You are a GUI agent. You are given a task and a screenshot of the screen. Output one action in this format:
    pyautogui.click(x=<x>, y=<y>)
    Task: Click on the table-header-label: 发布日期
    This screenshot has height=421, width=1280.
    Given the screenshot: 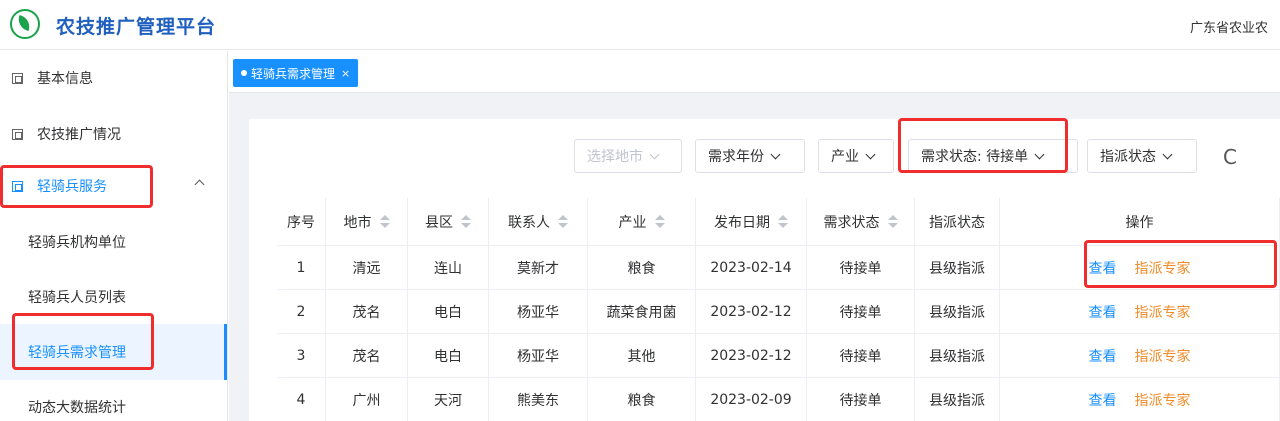 What is the action you would take?
    pyautogui.click(x=742, y=222)
    